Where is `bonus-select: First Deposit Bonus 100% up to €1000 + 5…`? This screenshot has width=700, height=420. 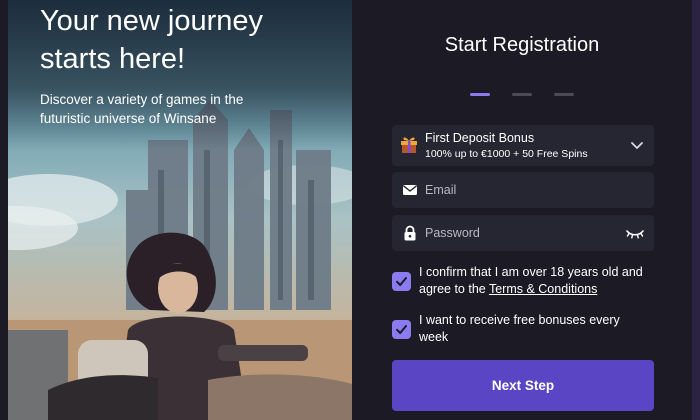 bonus-select: First Deposit Bonus 100% up to €1000 + 5… is located at coordinates (523, 145).